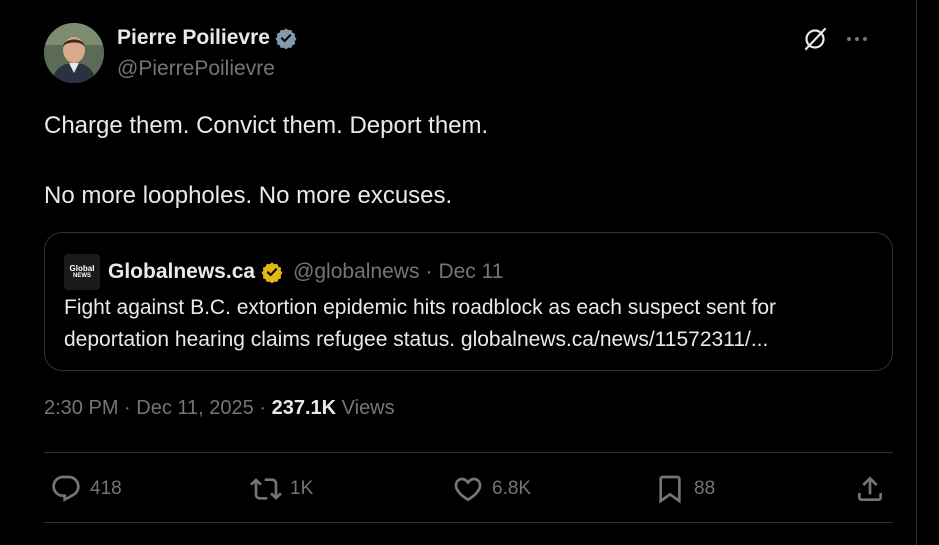 This screenshot has height=545, width=939. Describe the element at coordinates (304, 408) in the screenshot. I see `views-count: 237.1K` at that location.